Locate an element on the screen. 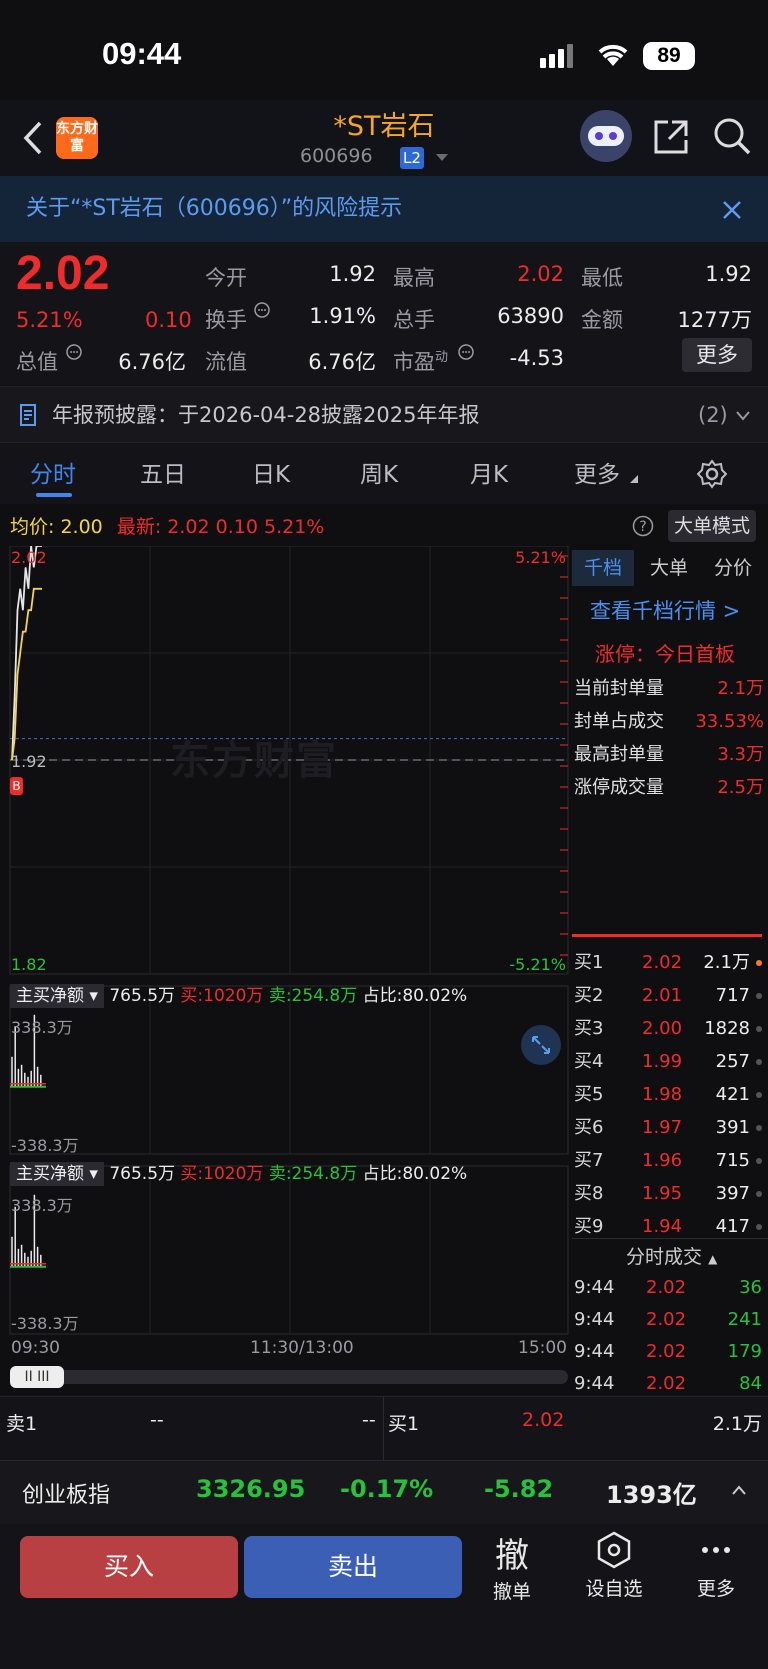 The height and width of the screenshot is (1669, 768). bid-vol: 717 is located at coordinates (732, 995).